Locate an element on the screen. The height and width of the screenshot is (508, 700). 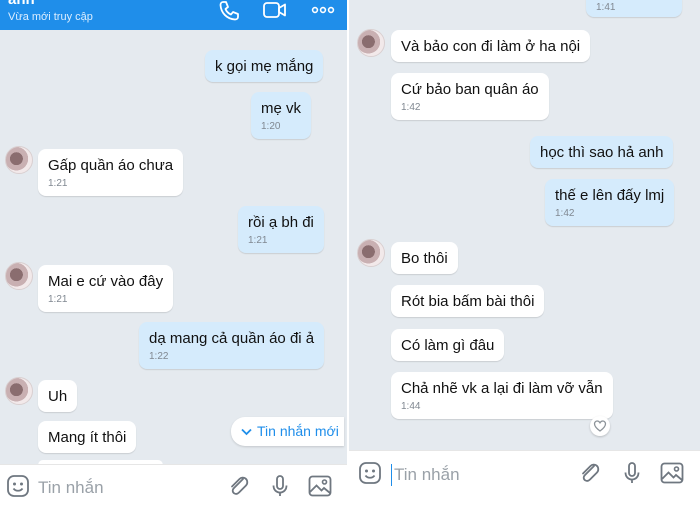
message-text: dạ mang cả quần áo đi ả is located at coordinates (232, 338).